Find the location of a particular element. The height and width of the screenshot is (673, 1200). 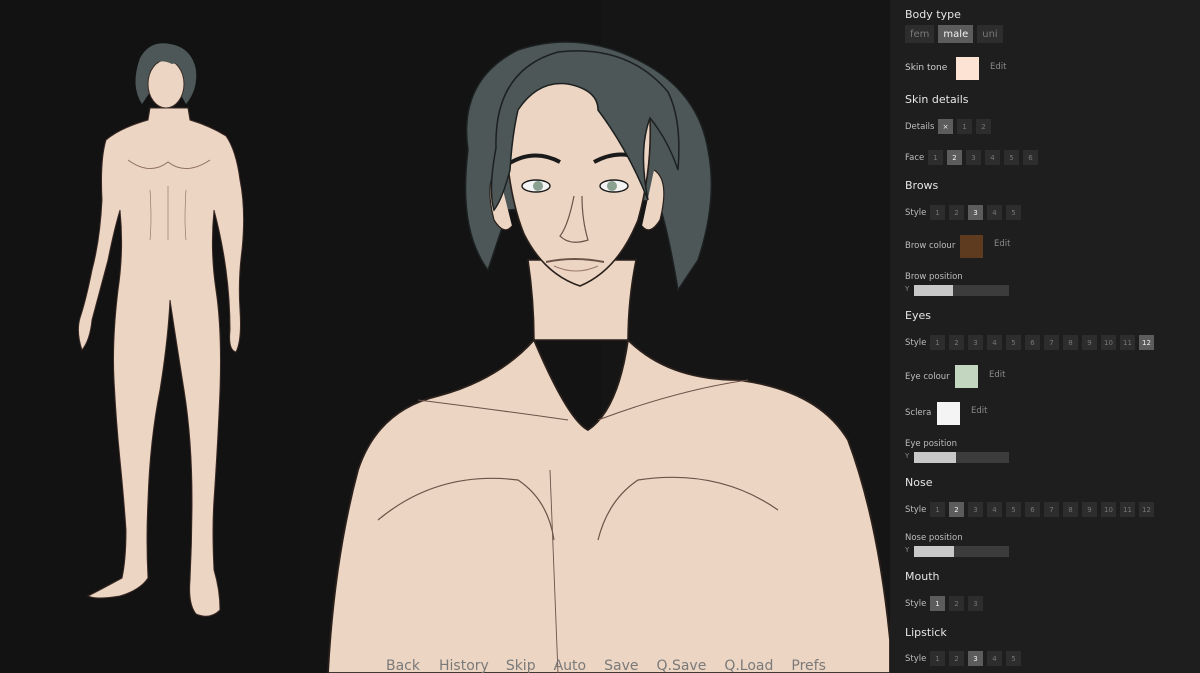

lipstick-title: Lipstick is located at coordinates (926, 632).